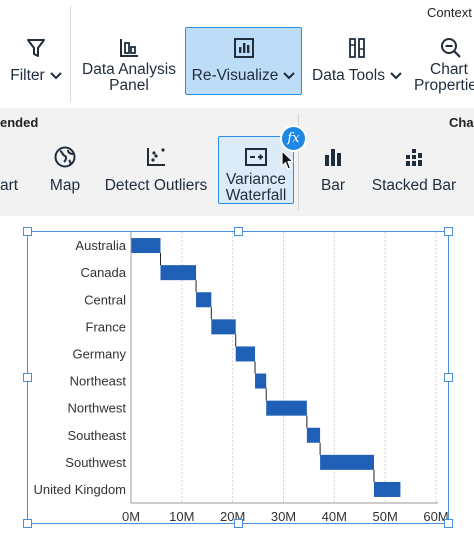  What do you see at coordinates (238, 523) in the screenshot?
I see `resize-handle-bottom-center` at bounding box center [238, 523].